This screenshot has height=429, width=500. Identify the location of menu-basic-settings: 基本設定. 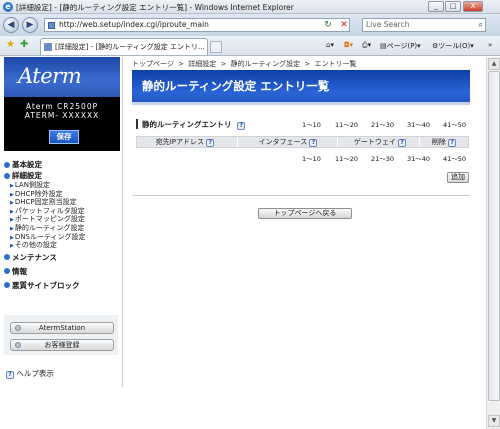
(62, 164).